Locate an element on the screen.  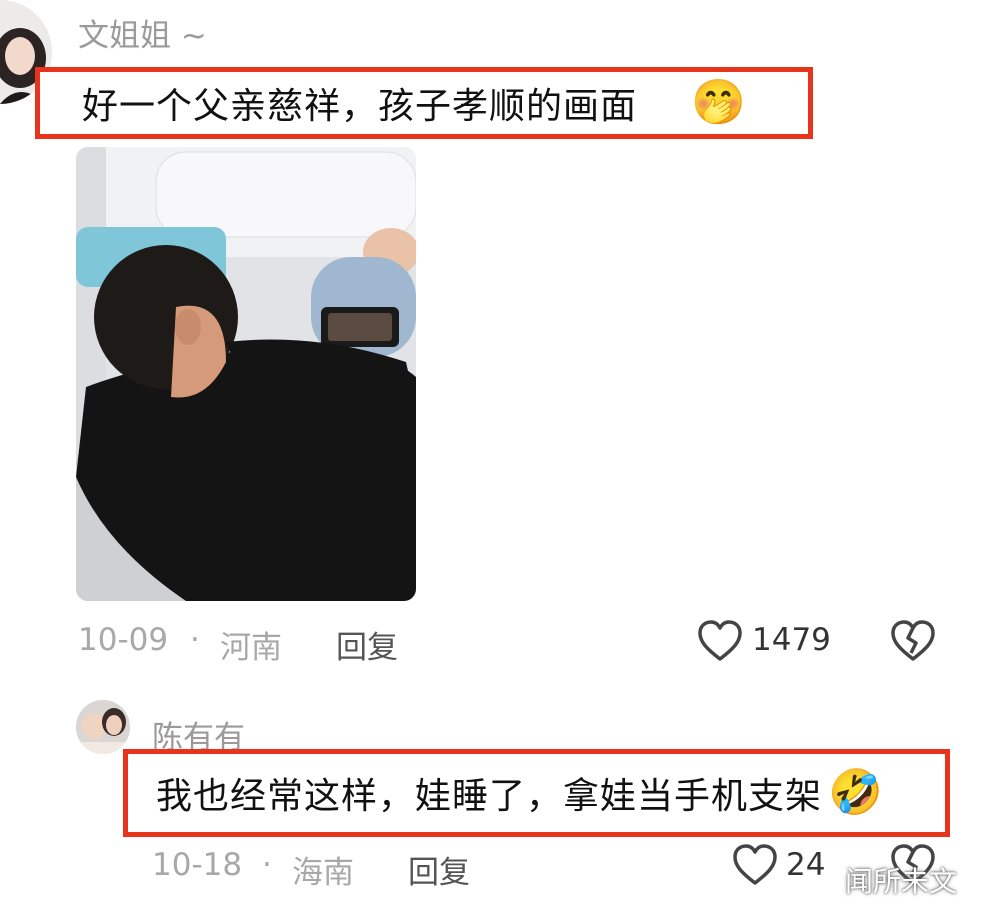
avatar is located at coordinates (103, 727).